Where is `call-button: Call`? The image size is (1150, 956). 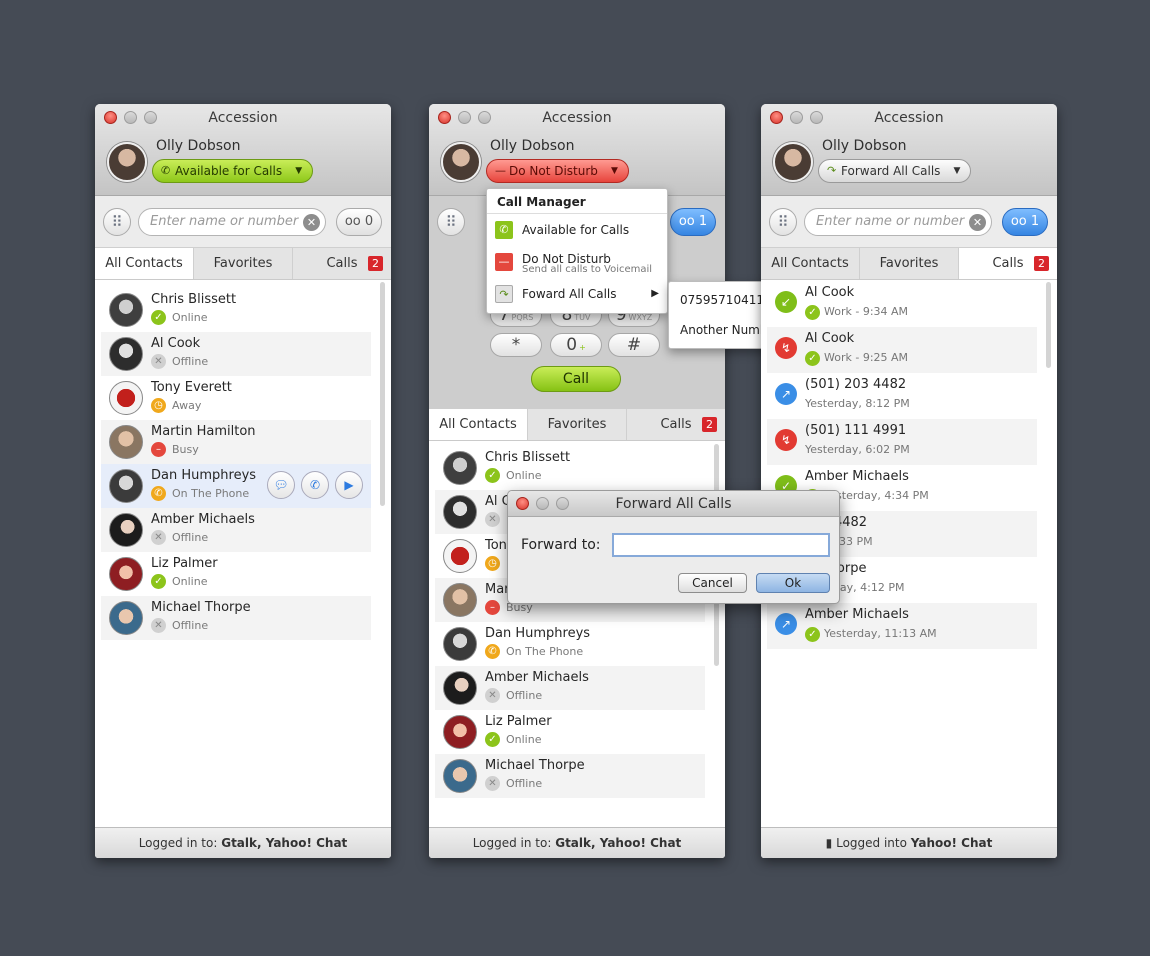
call-button: Call is located at coordinates (576, 379).